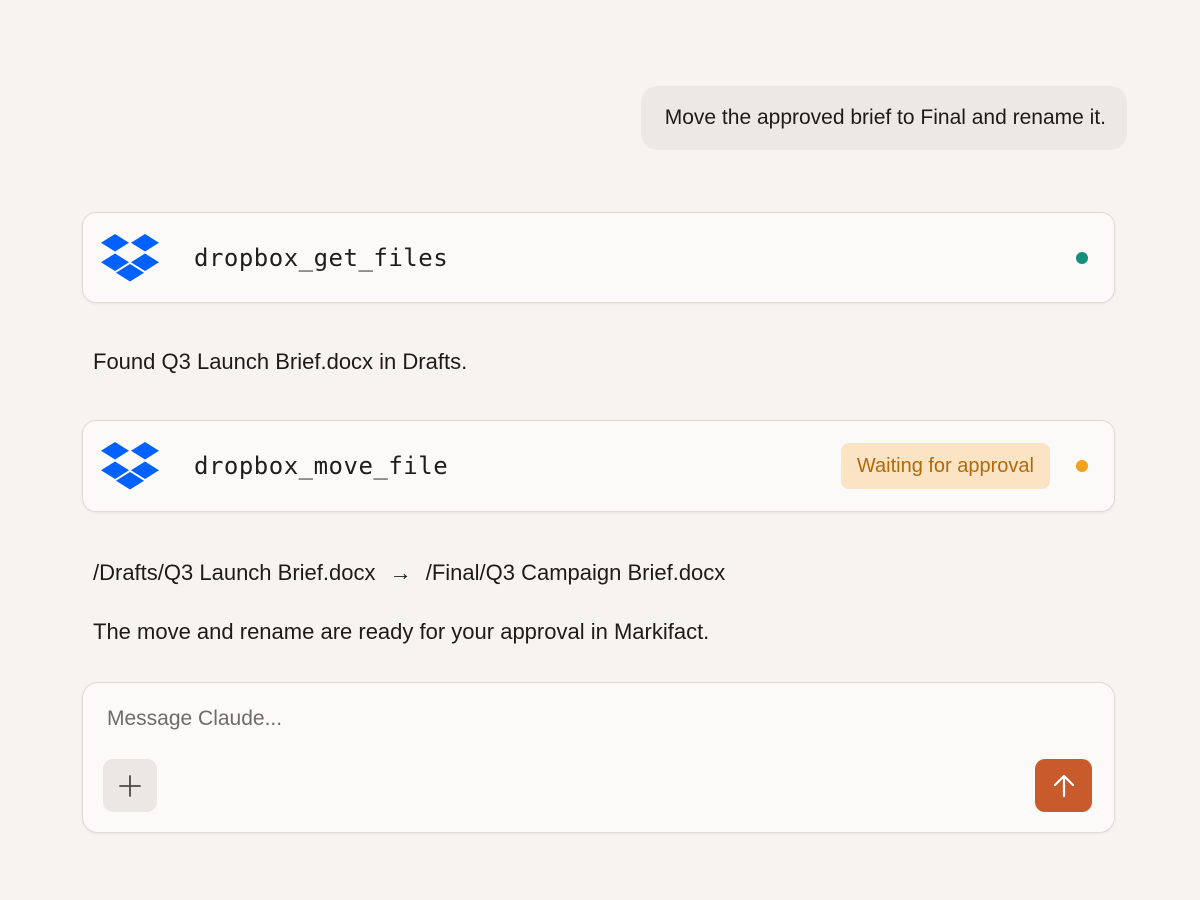 The image size is (1200, 900). Describe the element at coordinates (598, 757) in the screenshot. I see `message-composer` at that location.